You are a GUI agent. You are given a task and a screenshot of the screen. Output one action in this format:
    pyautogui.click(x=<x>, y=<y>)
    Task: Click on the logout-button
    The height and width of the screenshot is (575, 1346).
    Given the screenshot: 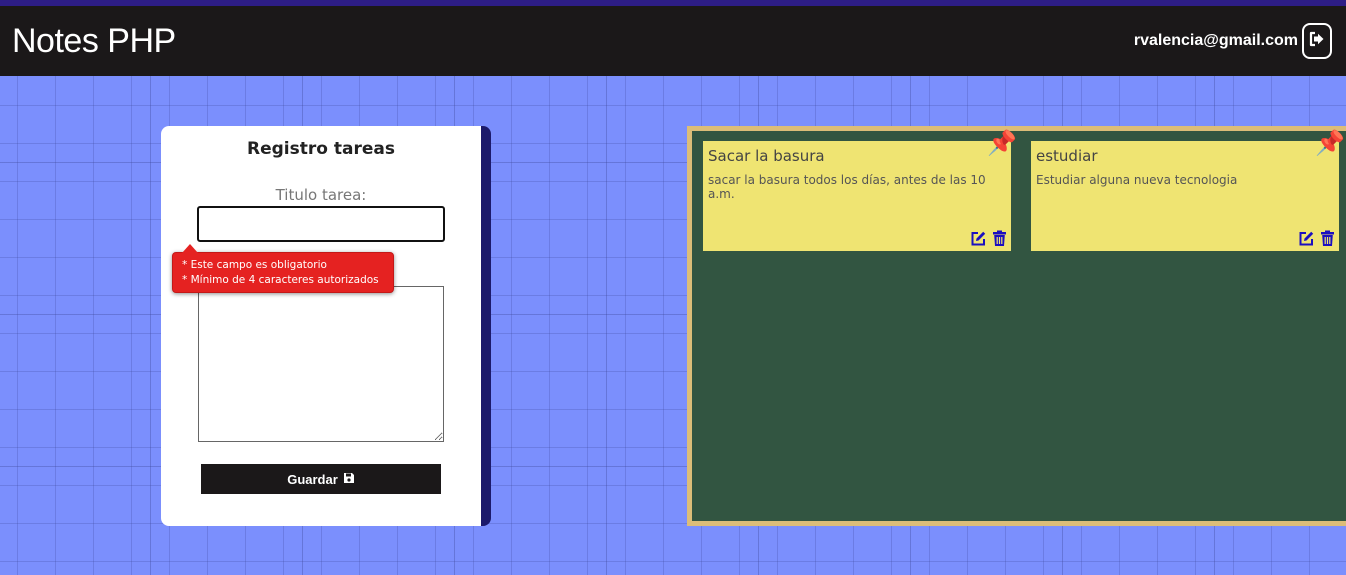 What is the action you would take?
    pyautogui.click(x=1317, y=41)
    